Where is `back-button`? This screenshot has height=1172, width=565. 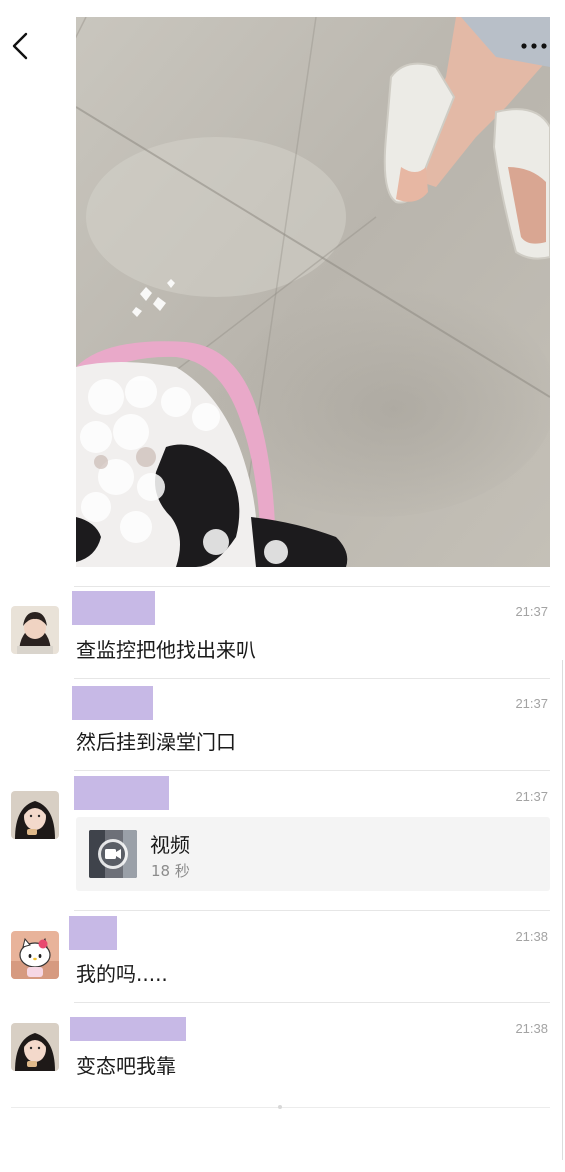
back-button is located at coordinates (22, 46).